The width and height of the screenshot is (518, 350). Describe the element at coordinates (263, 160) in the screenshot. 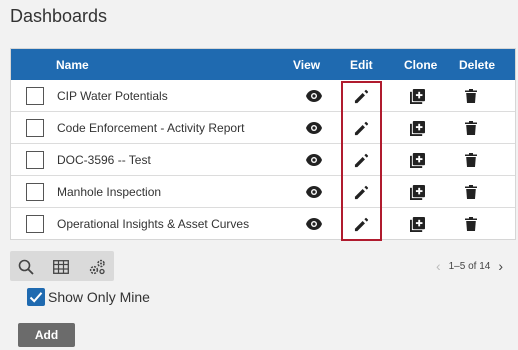

I see `table-row: DOC-3596 -- Test` at that location.